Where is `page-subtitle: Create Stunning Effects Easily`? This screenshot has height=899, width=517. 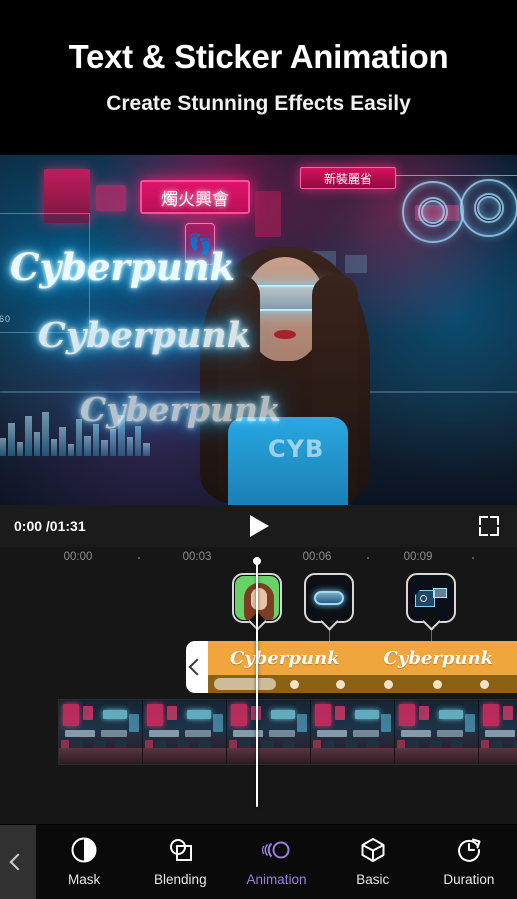
page-subtitle: Create Stunning Effects Easily is located at coordinates (258, 103).